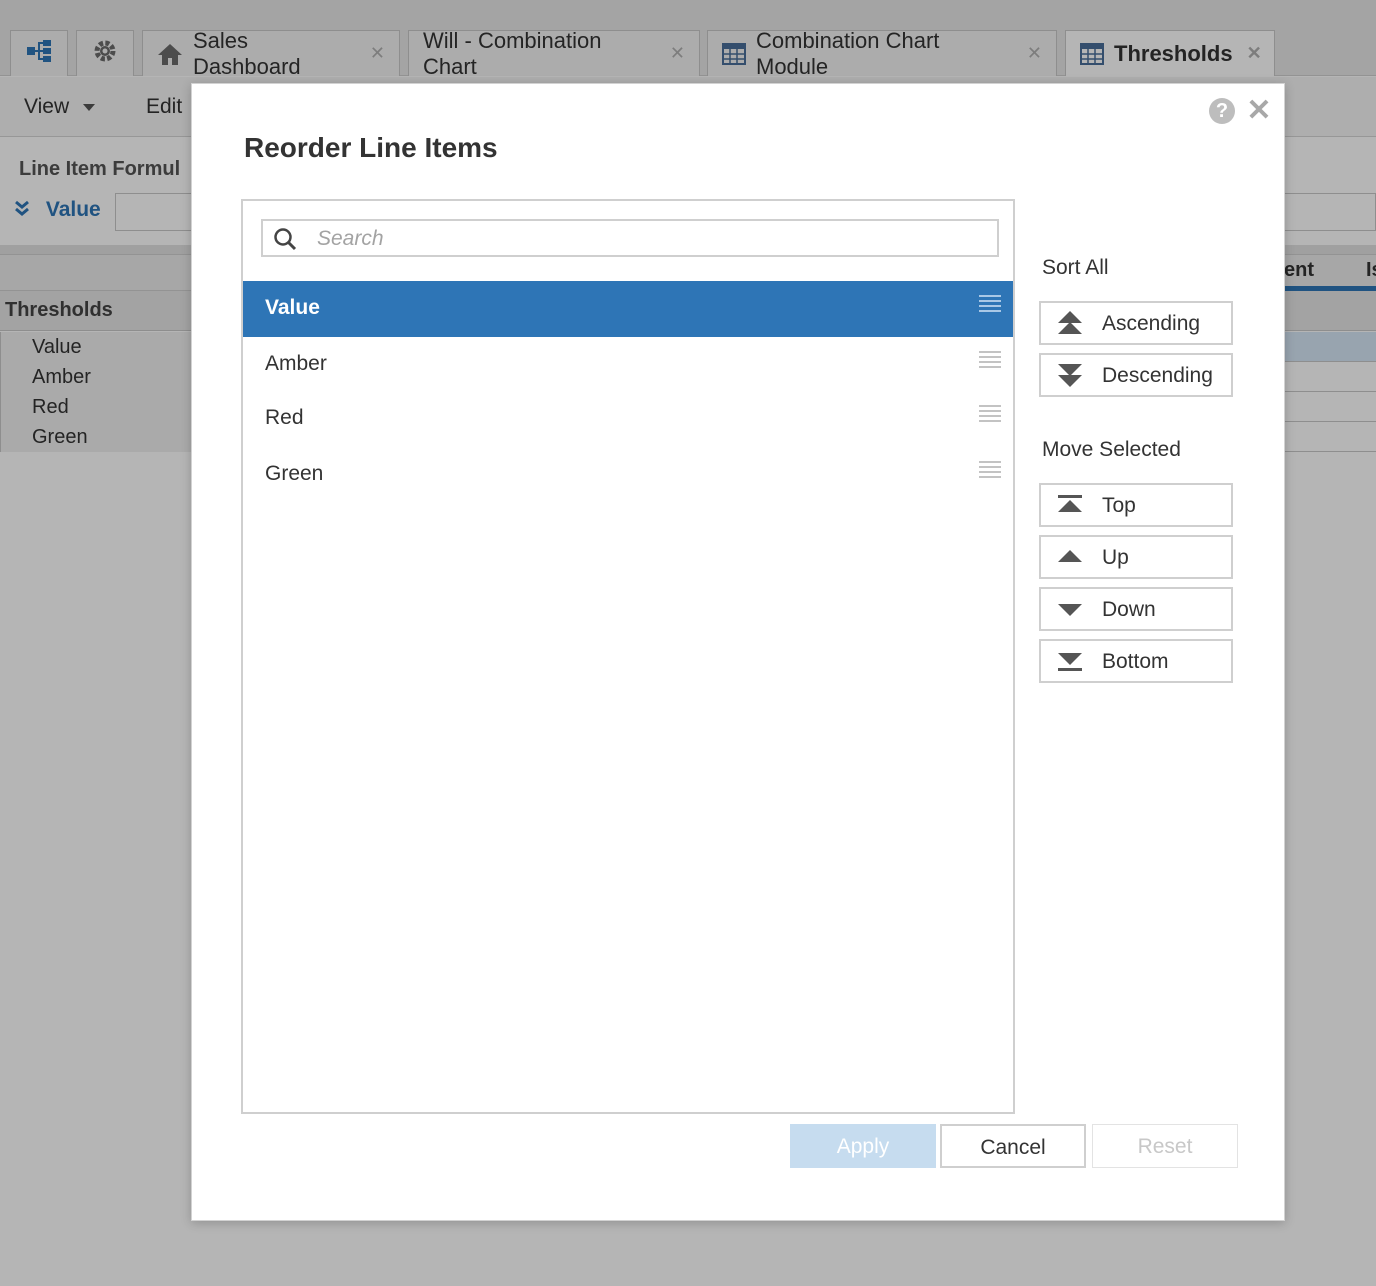 The height and width of the screenshot is (1286, 1376). I want to click on sort-descending-button: Descending, so click(1136, 375).